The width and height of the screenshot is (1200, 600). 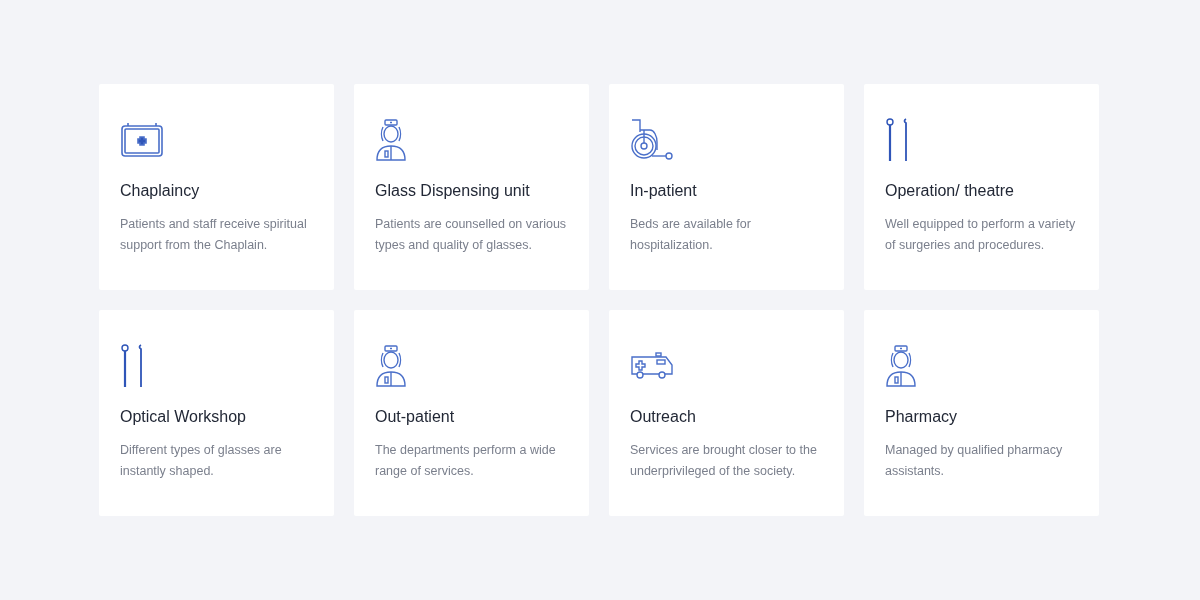 I want to click on service-title: Out-patient, so click(x=415, y=417).